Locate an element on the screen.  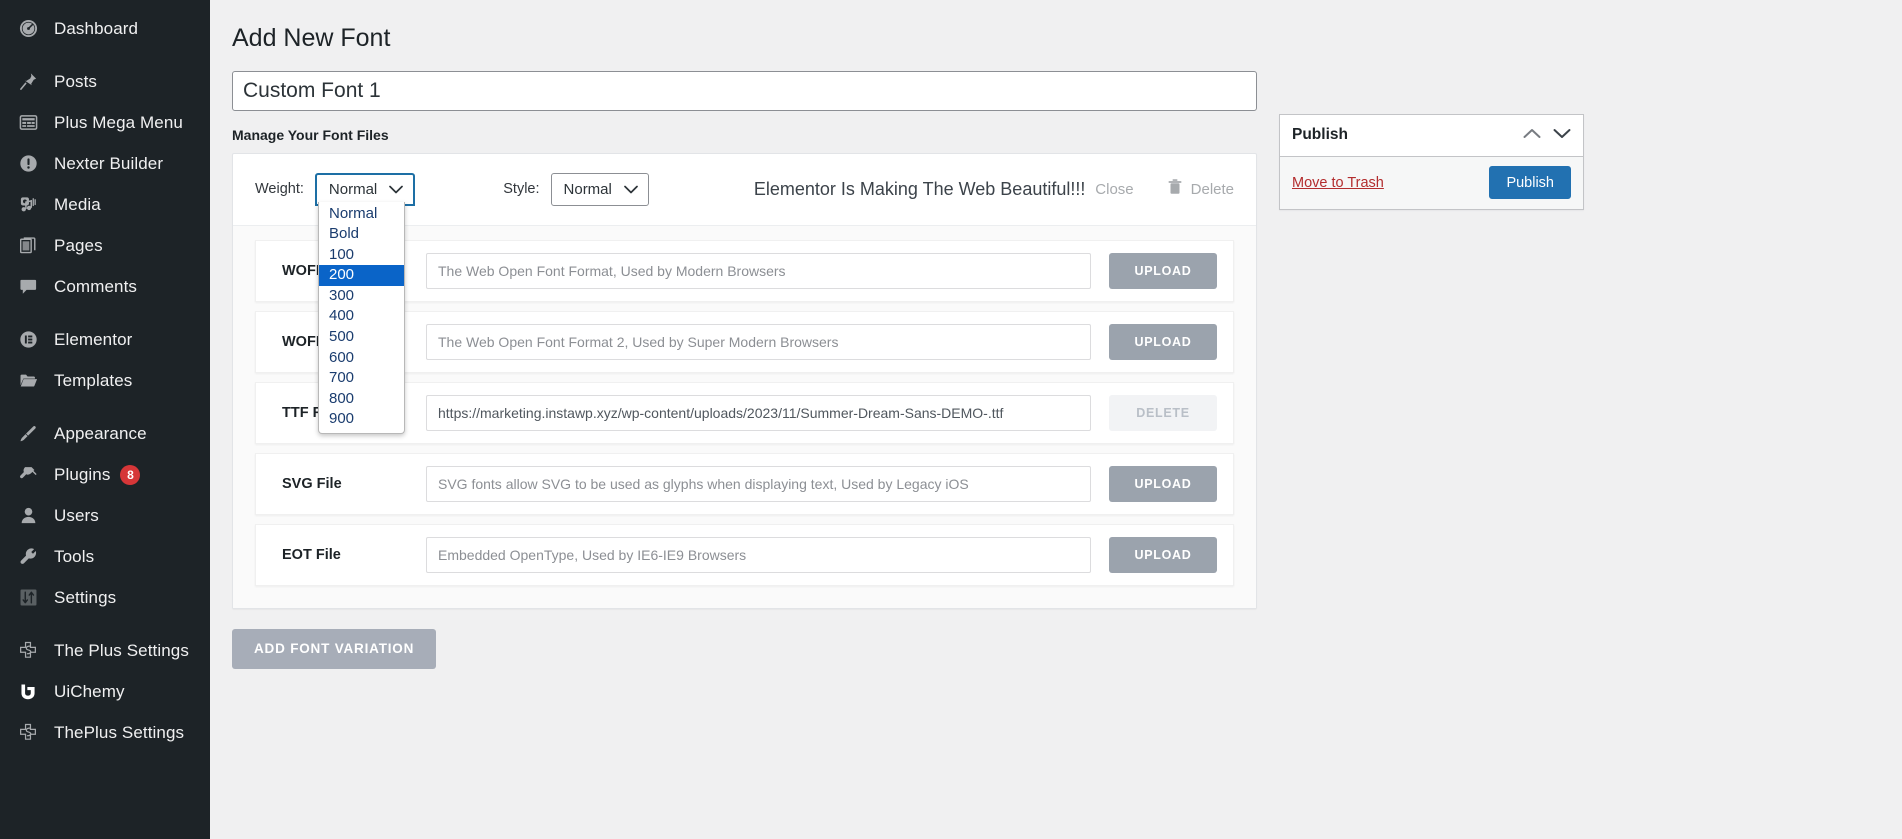
sidebar-item-label: Nexter Builder is located at coordinates (109, 163).